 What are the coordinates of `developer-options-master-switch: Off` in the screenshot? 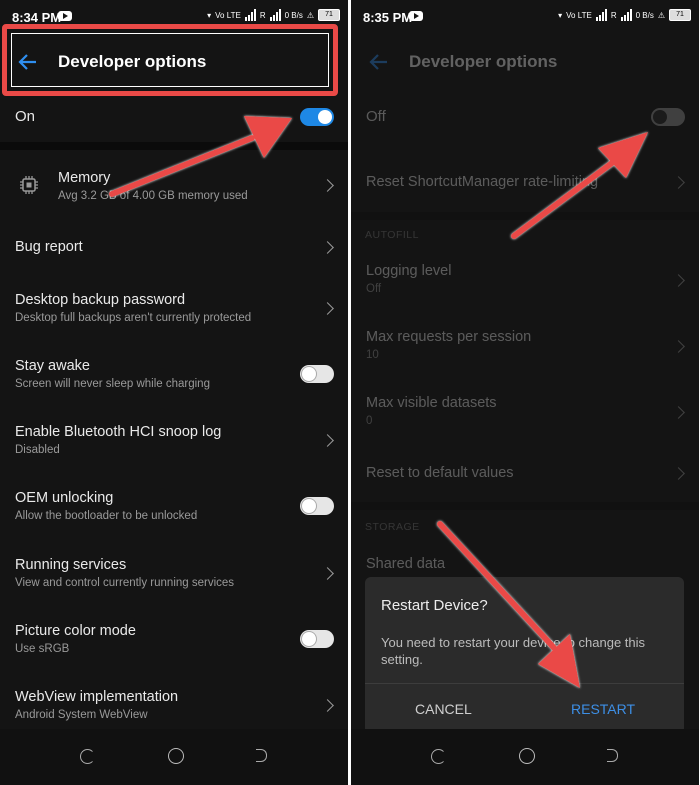 It's located at (525, 119).